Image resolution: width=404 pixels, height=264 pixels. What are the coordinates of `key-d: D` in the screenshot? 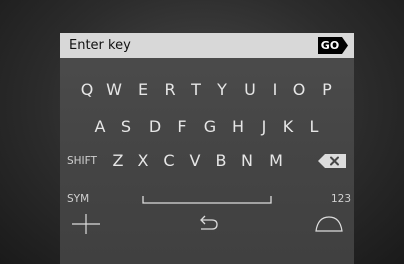 It's located at (155, 127).